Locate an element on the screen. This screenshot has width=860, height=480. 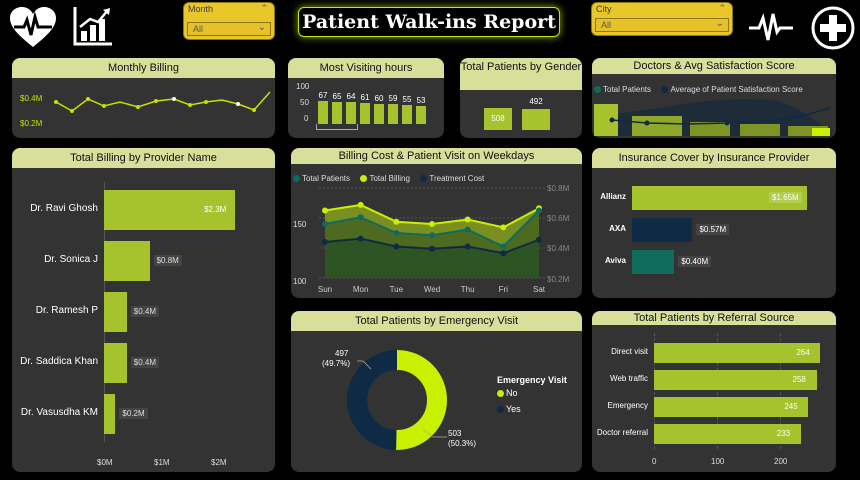
emergency-legend-title: Emergency Visit is located at coordinates (532, 380).